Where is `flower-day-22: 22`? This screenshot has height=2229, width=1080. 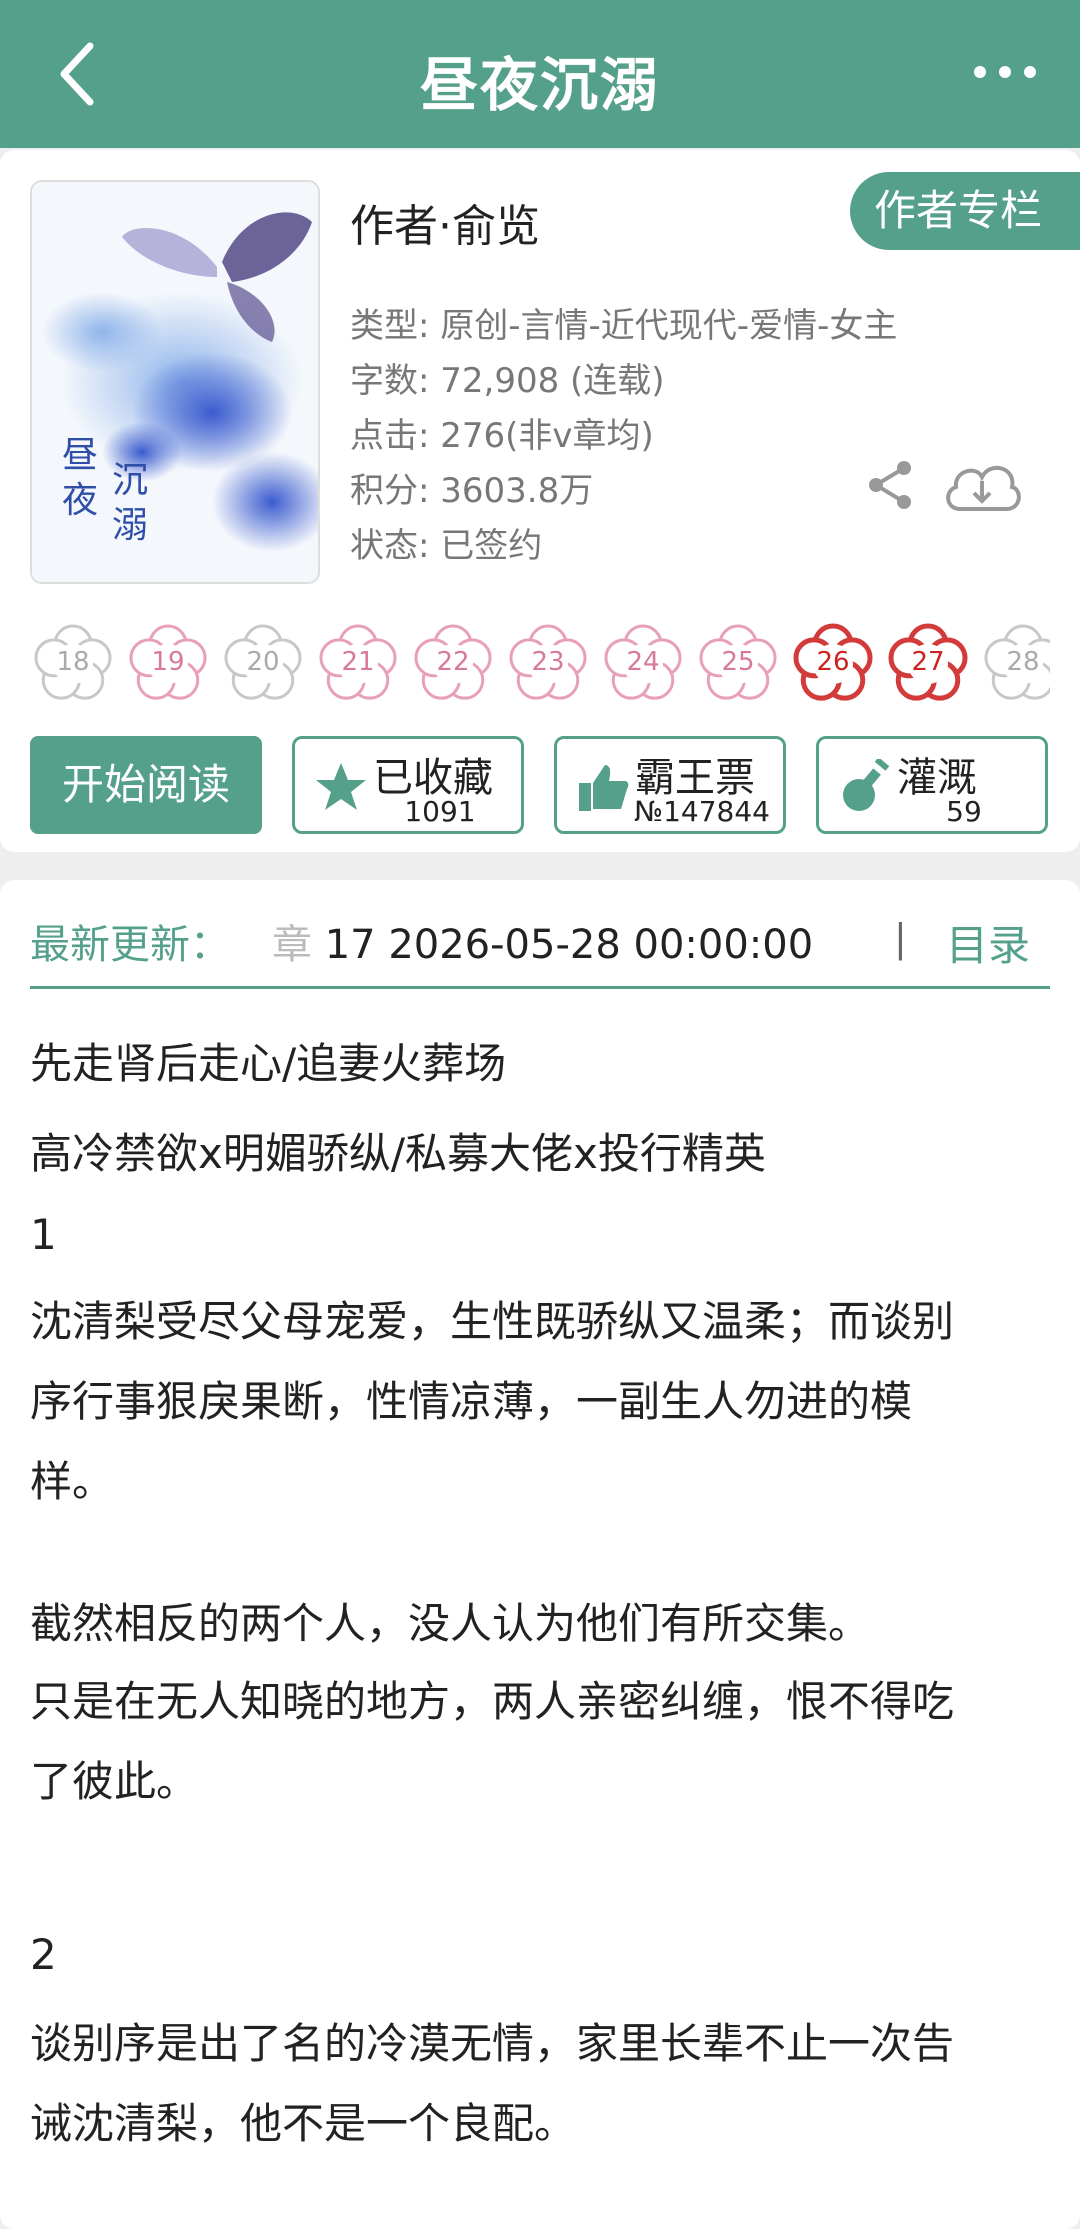 flower-day-22: 22 is located at coordinates (453, 663).